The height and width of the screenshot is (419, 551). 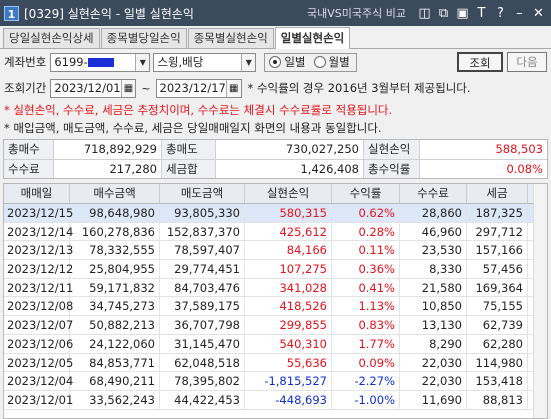 What do you see at coordinates (433, 193) in the screenshot?
I see `col-fee: 수수료` at bounding box center [433, 193].